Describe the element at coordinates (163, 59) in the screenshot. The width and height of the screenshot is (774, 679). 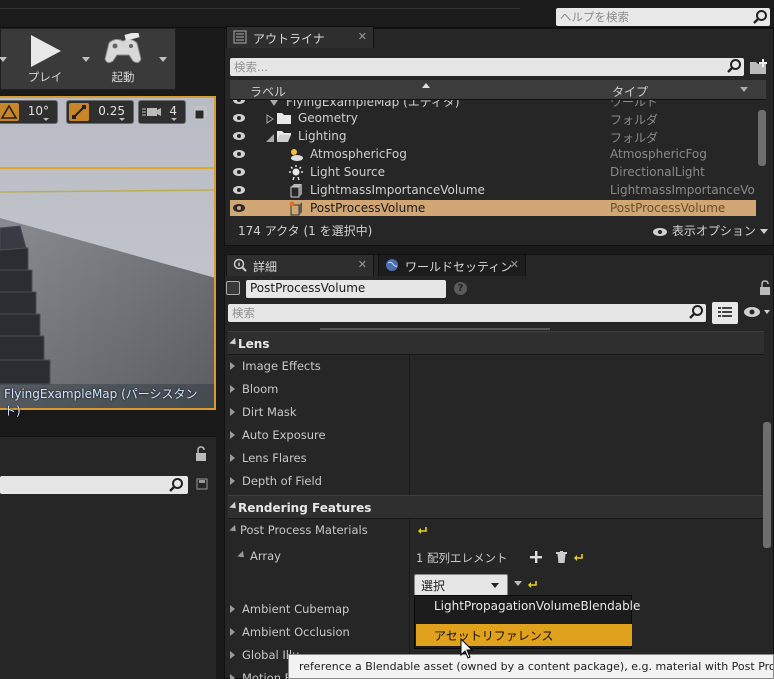
I see `launch-options-arrow` at that location.